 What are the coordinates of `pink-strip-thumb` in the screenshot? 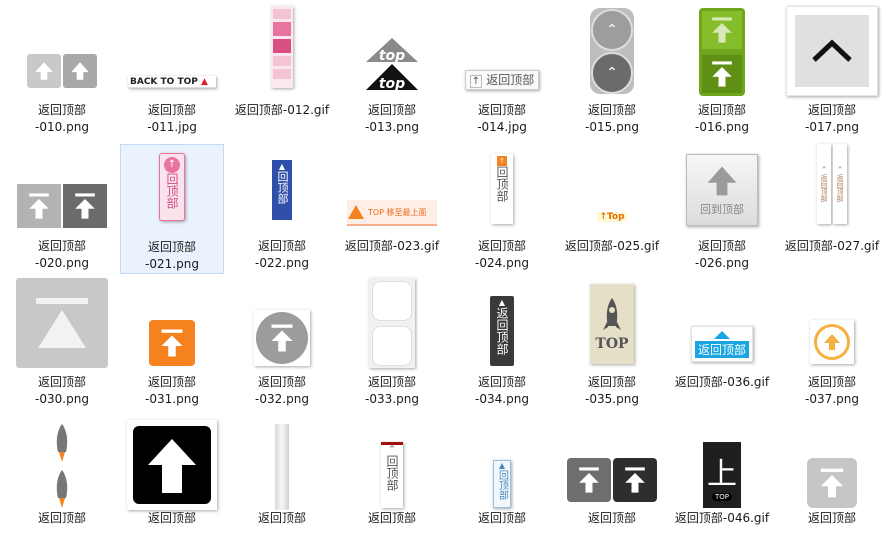 It's located at (282, 47).